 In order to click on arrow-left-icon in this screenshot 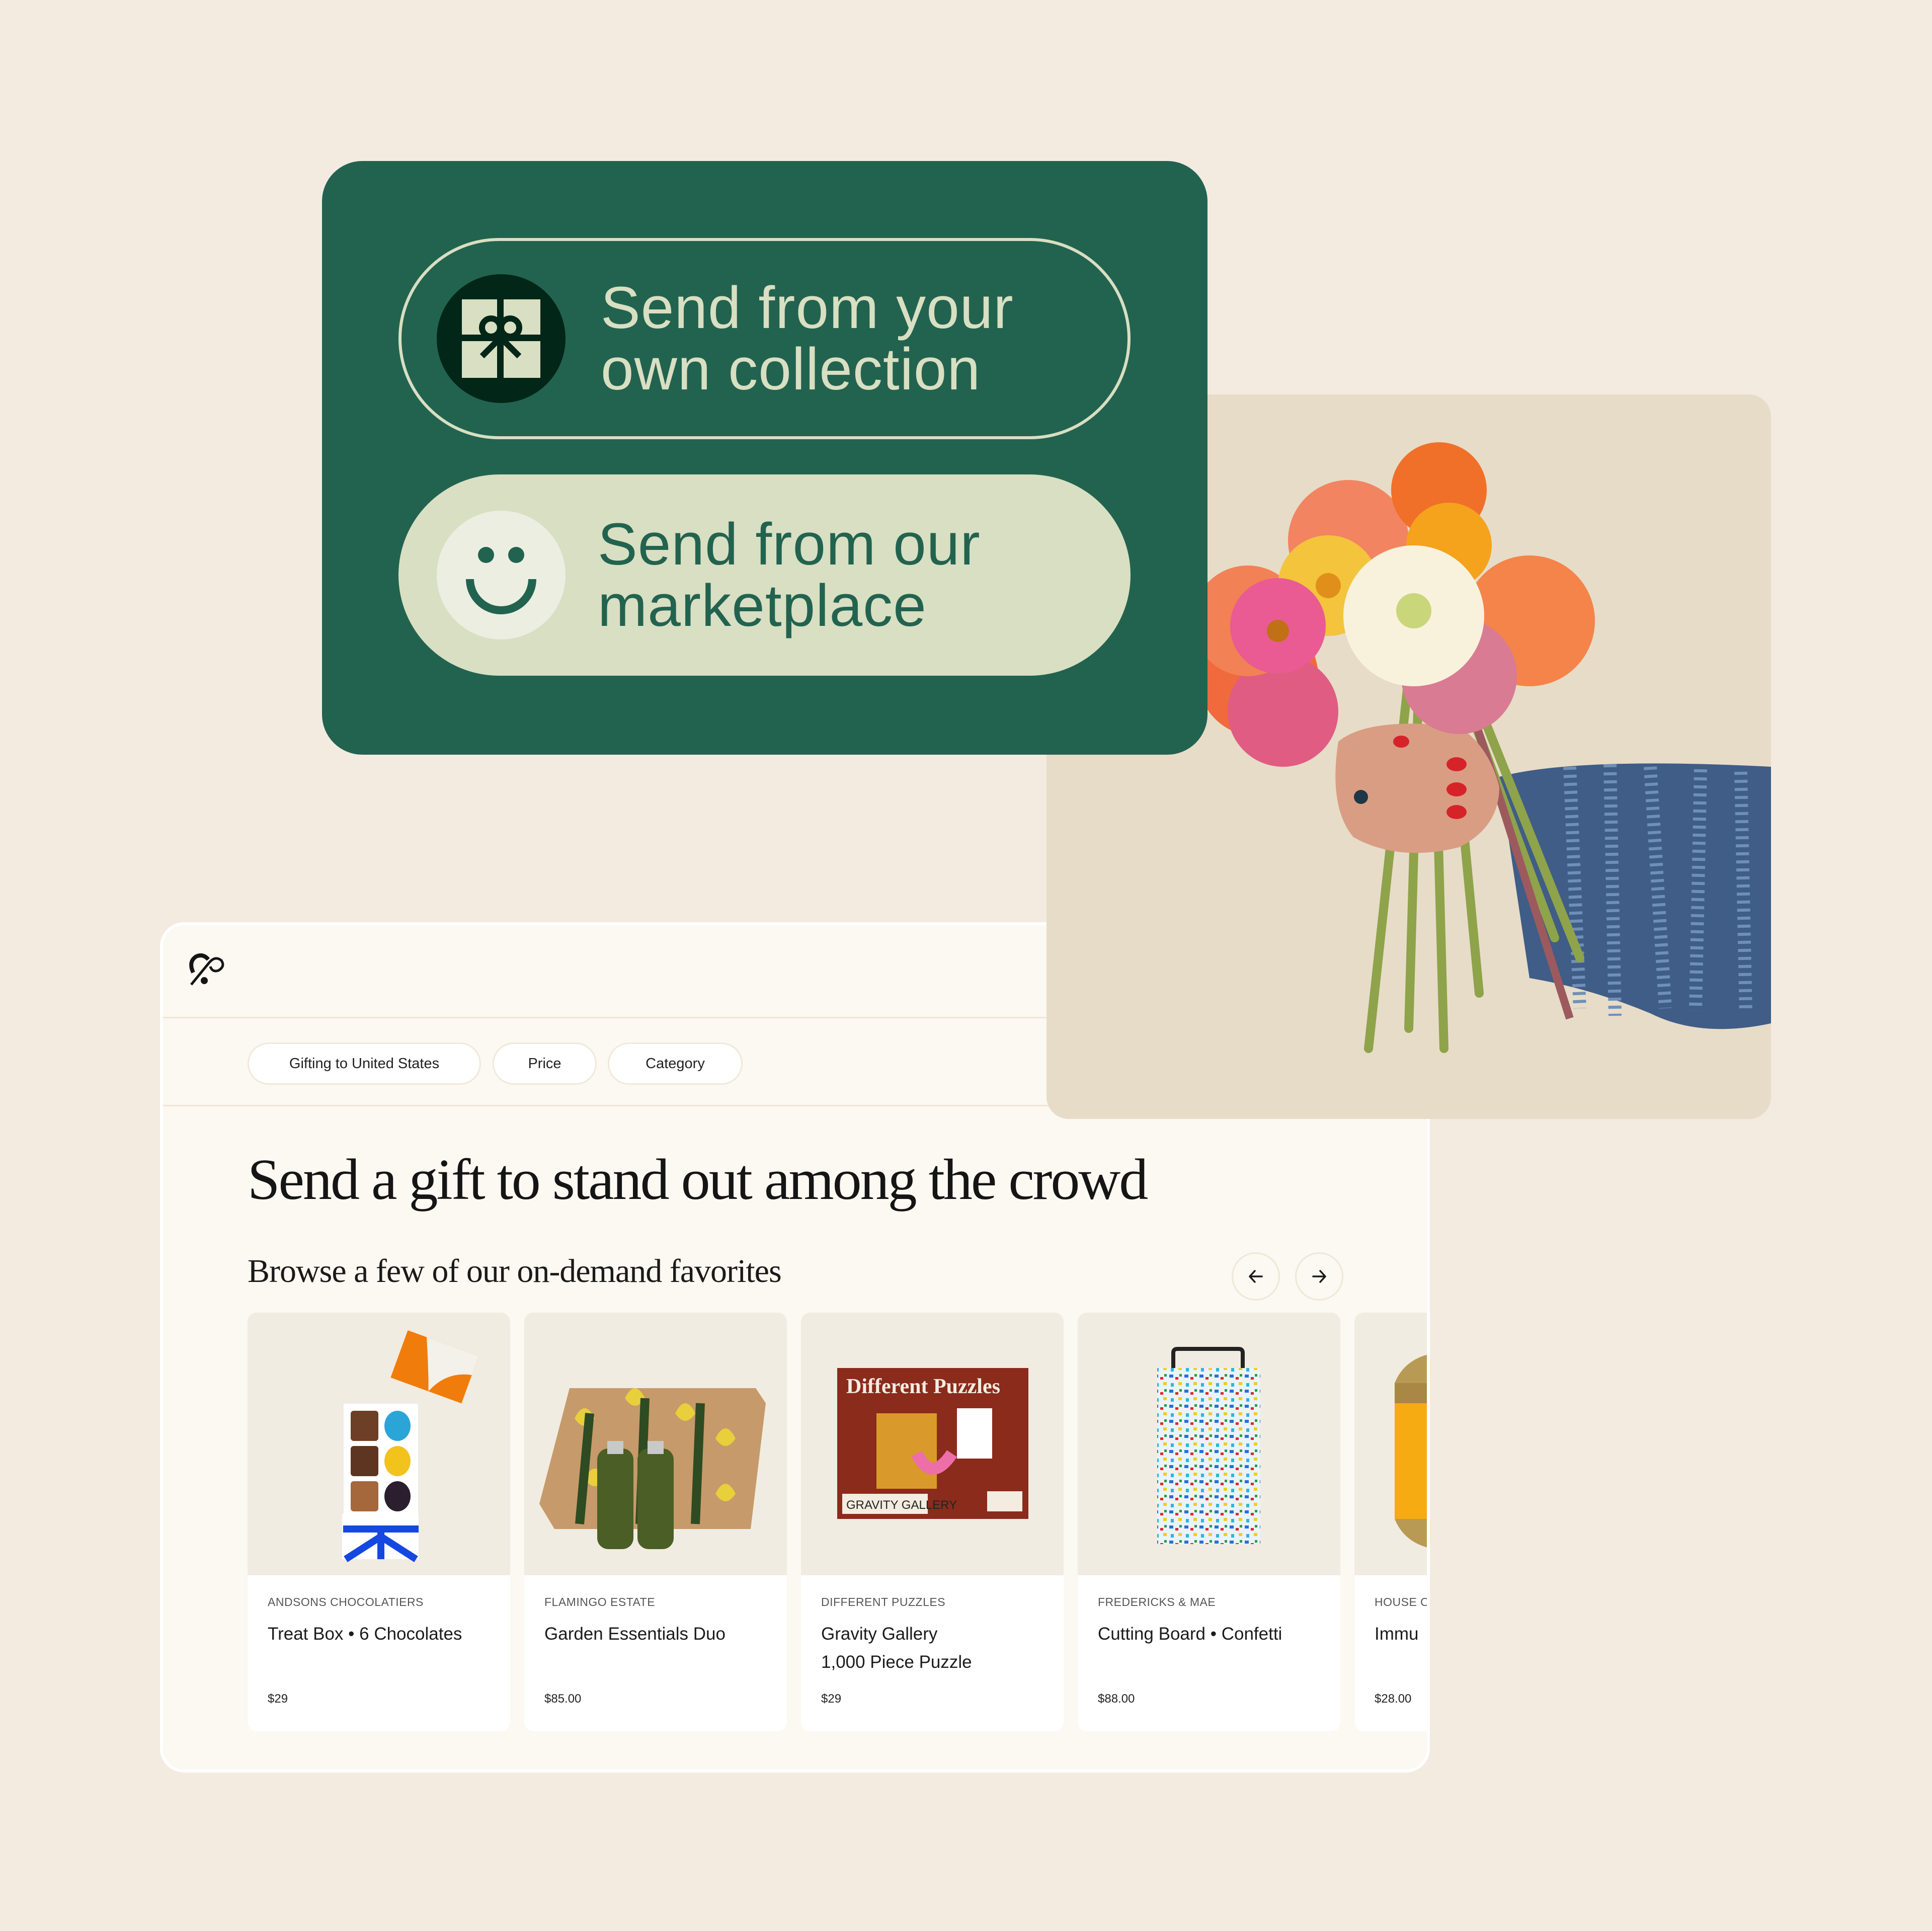, I will do `click(1256, 1276)`.